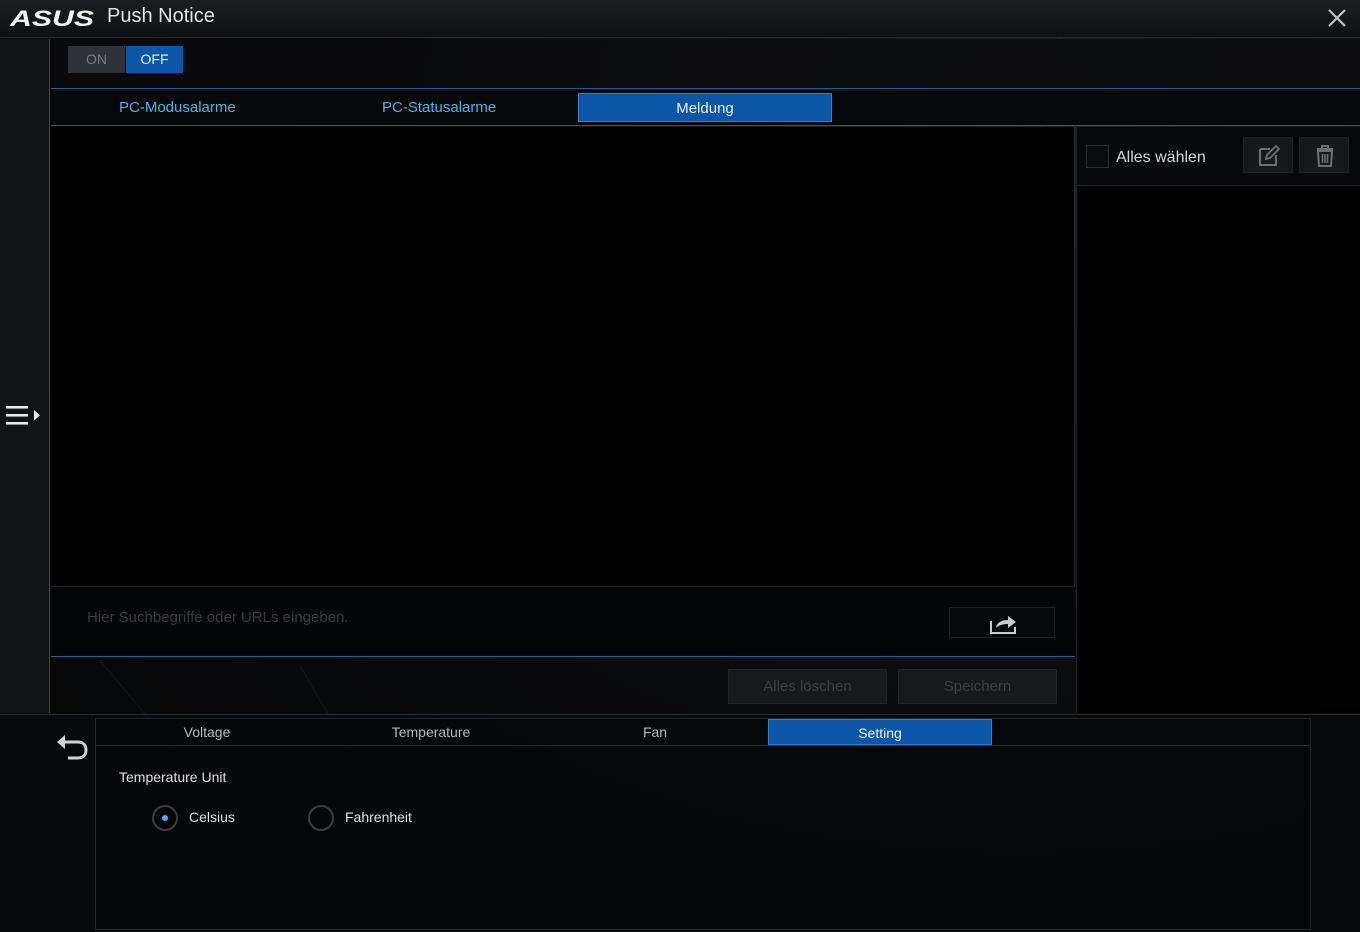 The height and width of the screenshot is (932, 1360). I want to click on delete-button, so click(1324, 155).